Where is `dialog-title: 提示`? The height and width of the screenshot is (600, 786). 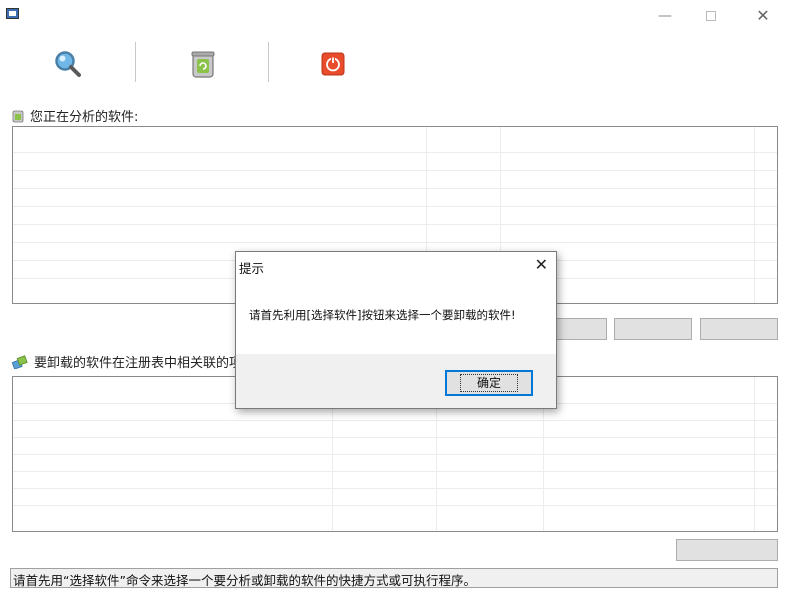
dialog-title: 提示 is located at coordinates (252, 268).